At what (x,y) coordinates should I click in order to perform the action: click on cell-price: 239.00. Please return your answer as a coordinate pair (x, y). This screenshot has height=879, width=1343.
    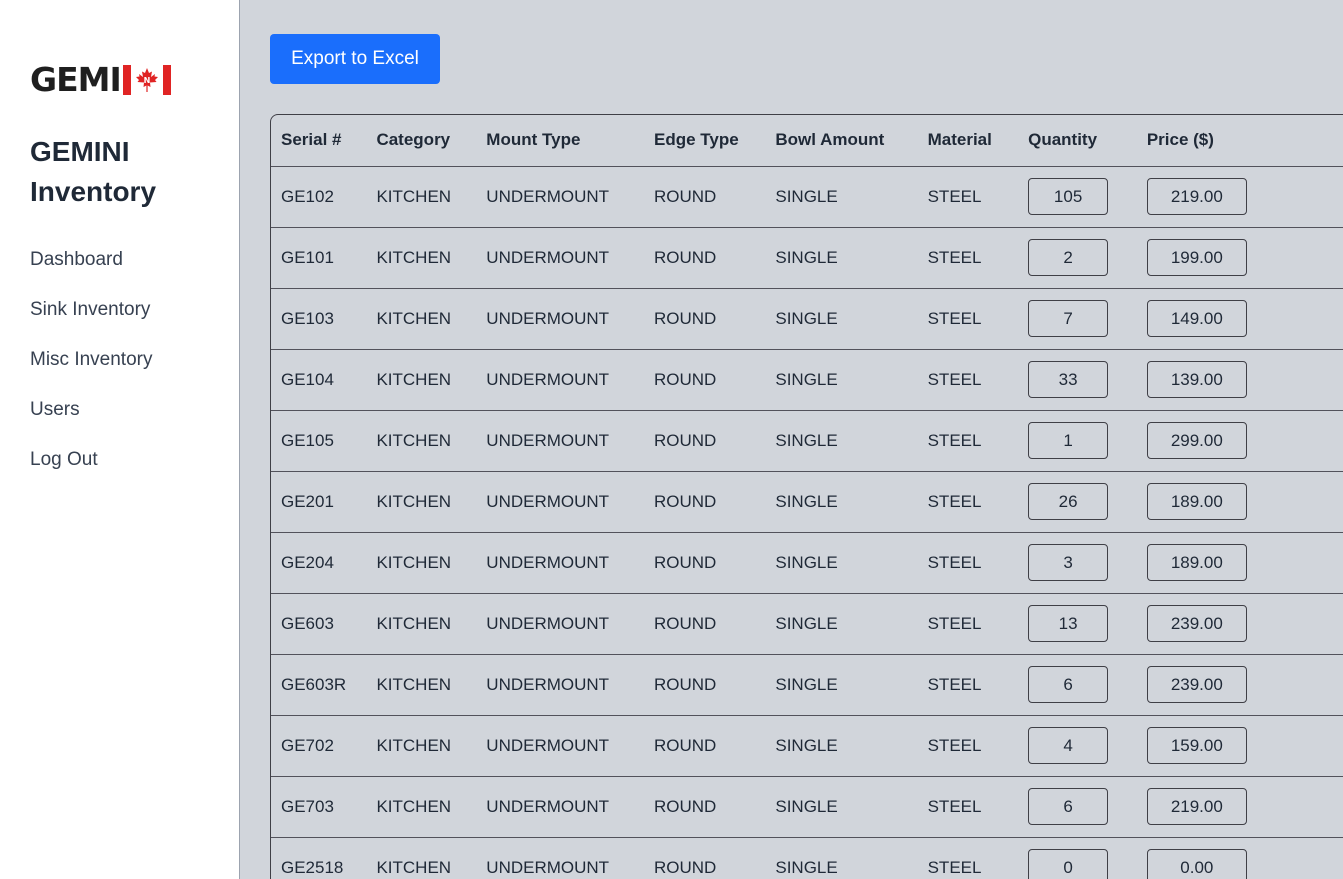
    Looking at the image, I should click on (1239, 624).